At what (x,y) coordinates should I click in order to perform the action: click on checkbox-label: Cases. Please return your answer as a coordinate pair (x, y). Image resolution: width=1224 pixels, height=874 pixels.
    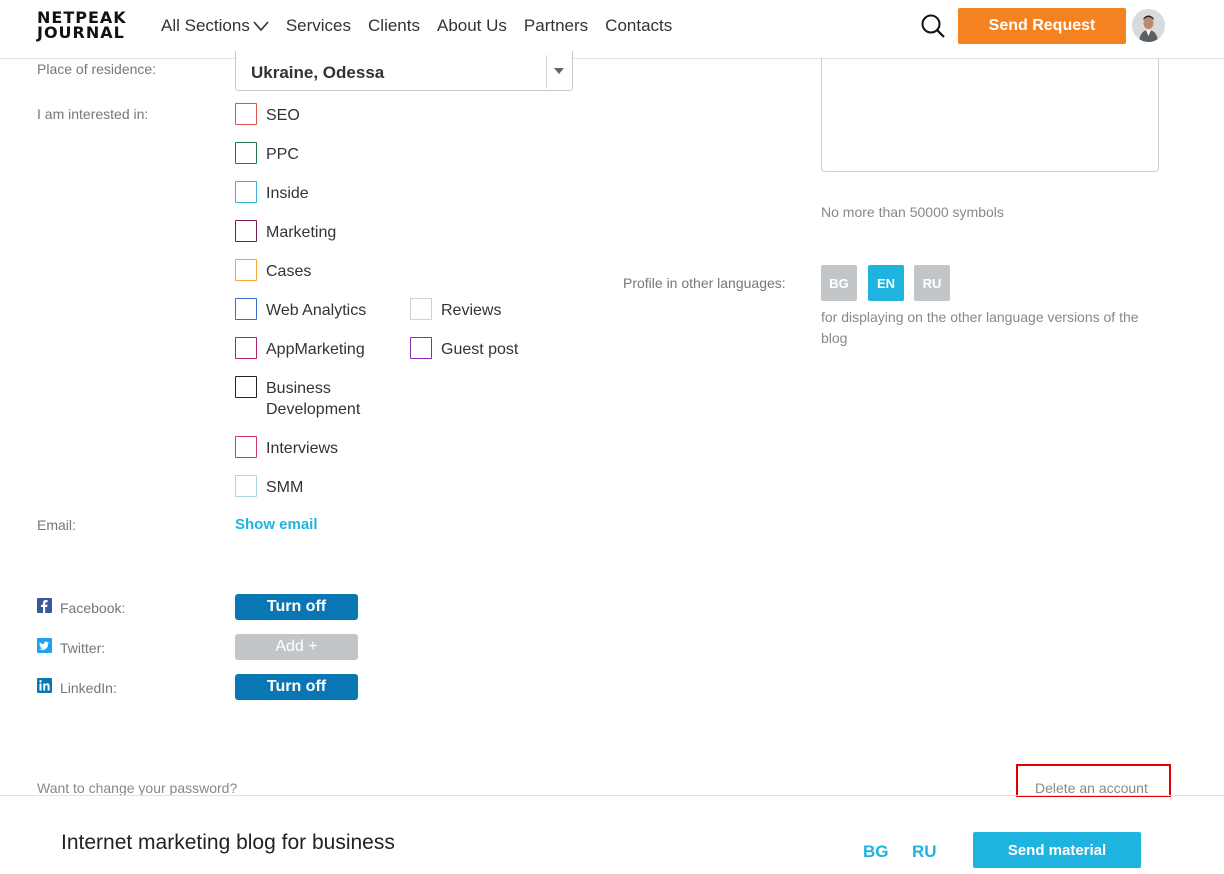
    Looking at the image, I should click on (289, 271).